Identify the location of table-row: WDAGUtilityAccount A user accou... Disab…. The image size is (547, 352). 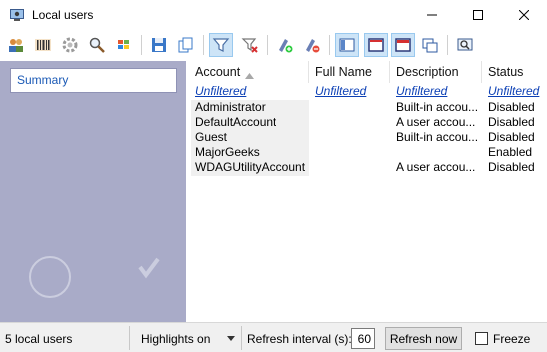
(366, 167).